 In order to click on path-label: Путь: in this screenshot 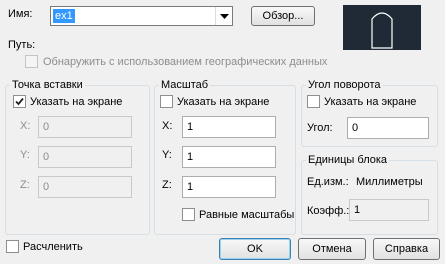, I will do `click(22, 45)`.